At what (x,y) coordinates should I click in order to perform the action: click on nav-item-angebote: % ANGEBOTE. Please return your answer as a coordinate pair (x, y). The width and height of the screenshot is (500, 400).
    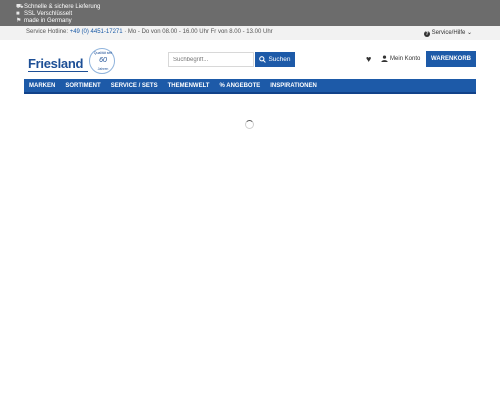
    Looking at the image, I should click on (239, 86).